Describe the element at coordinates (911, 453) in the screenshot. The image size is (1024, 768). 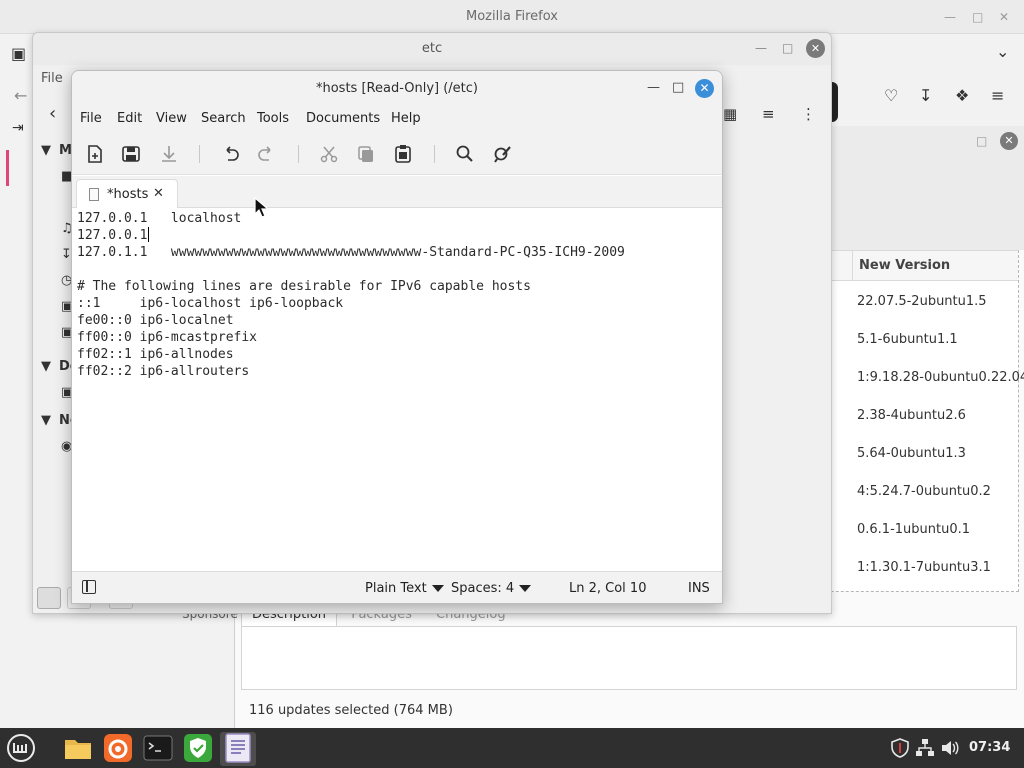
I see `table-cell-version: 5.64-0ubuntu1.3` at that location.